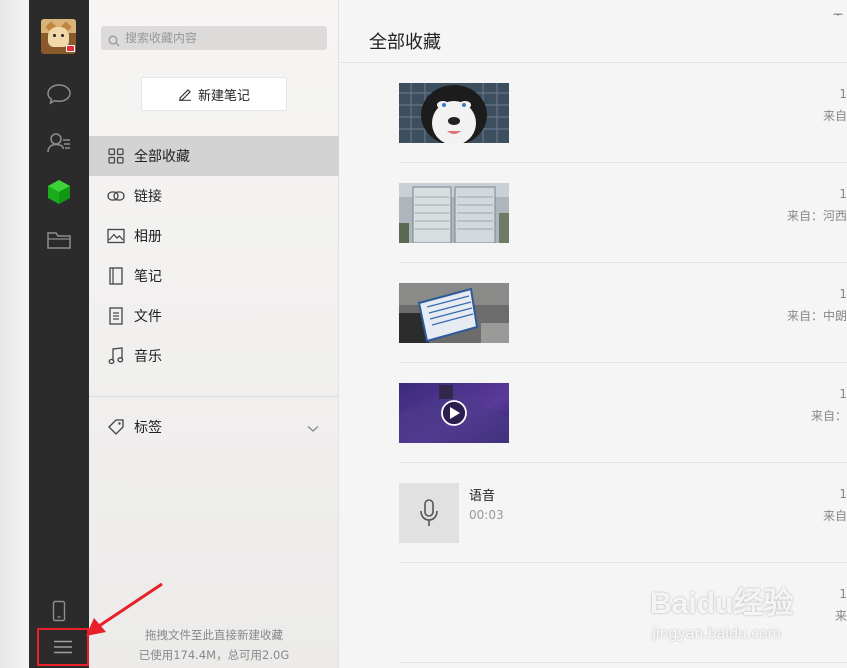  Describe the element at coordinates (454, 313) in the screenshot. I see `desk-sign-photo` at that location.